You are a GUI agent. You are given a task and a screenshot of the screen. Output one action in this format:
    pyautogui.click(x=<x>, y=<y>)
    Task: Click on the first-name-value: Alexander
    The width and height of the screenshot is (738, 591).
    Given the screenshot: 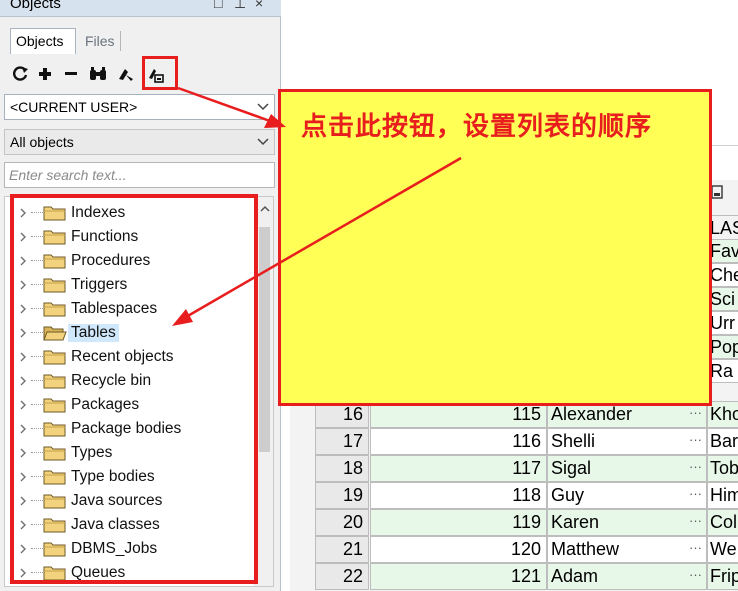 What is the action you would take?
    pyautogui.click(x=592, y=414)
    